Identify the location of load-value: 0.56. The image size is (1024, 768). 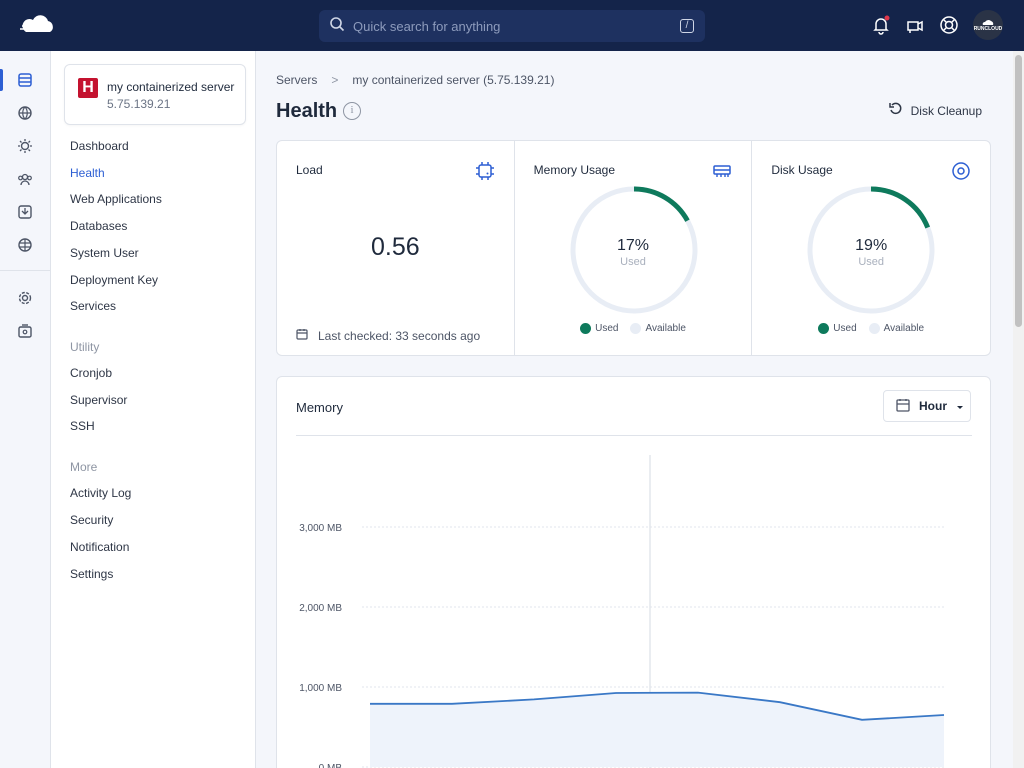
(395, 247).